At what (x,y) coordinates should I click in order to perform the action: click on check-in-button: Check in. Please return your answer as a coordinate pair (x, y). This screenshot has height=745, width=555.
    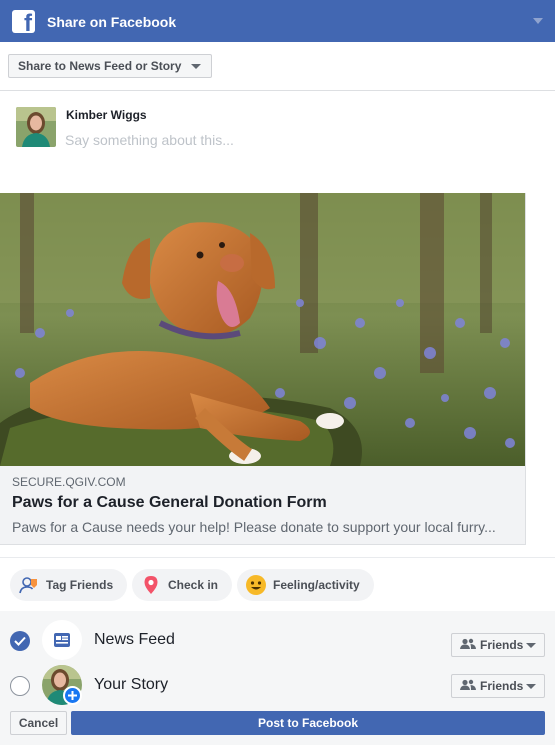
    Looking at the image, I should click on (182, 585).